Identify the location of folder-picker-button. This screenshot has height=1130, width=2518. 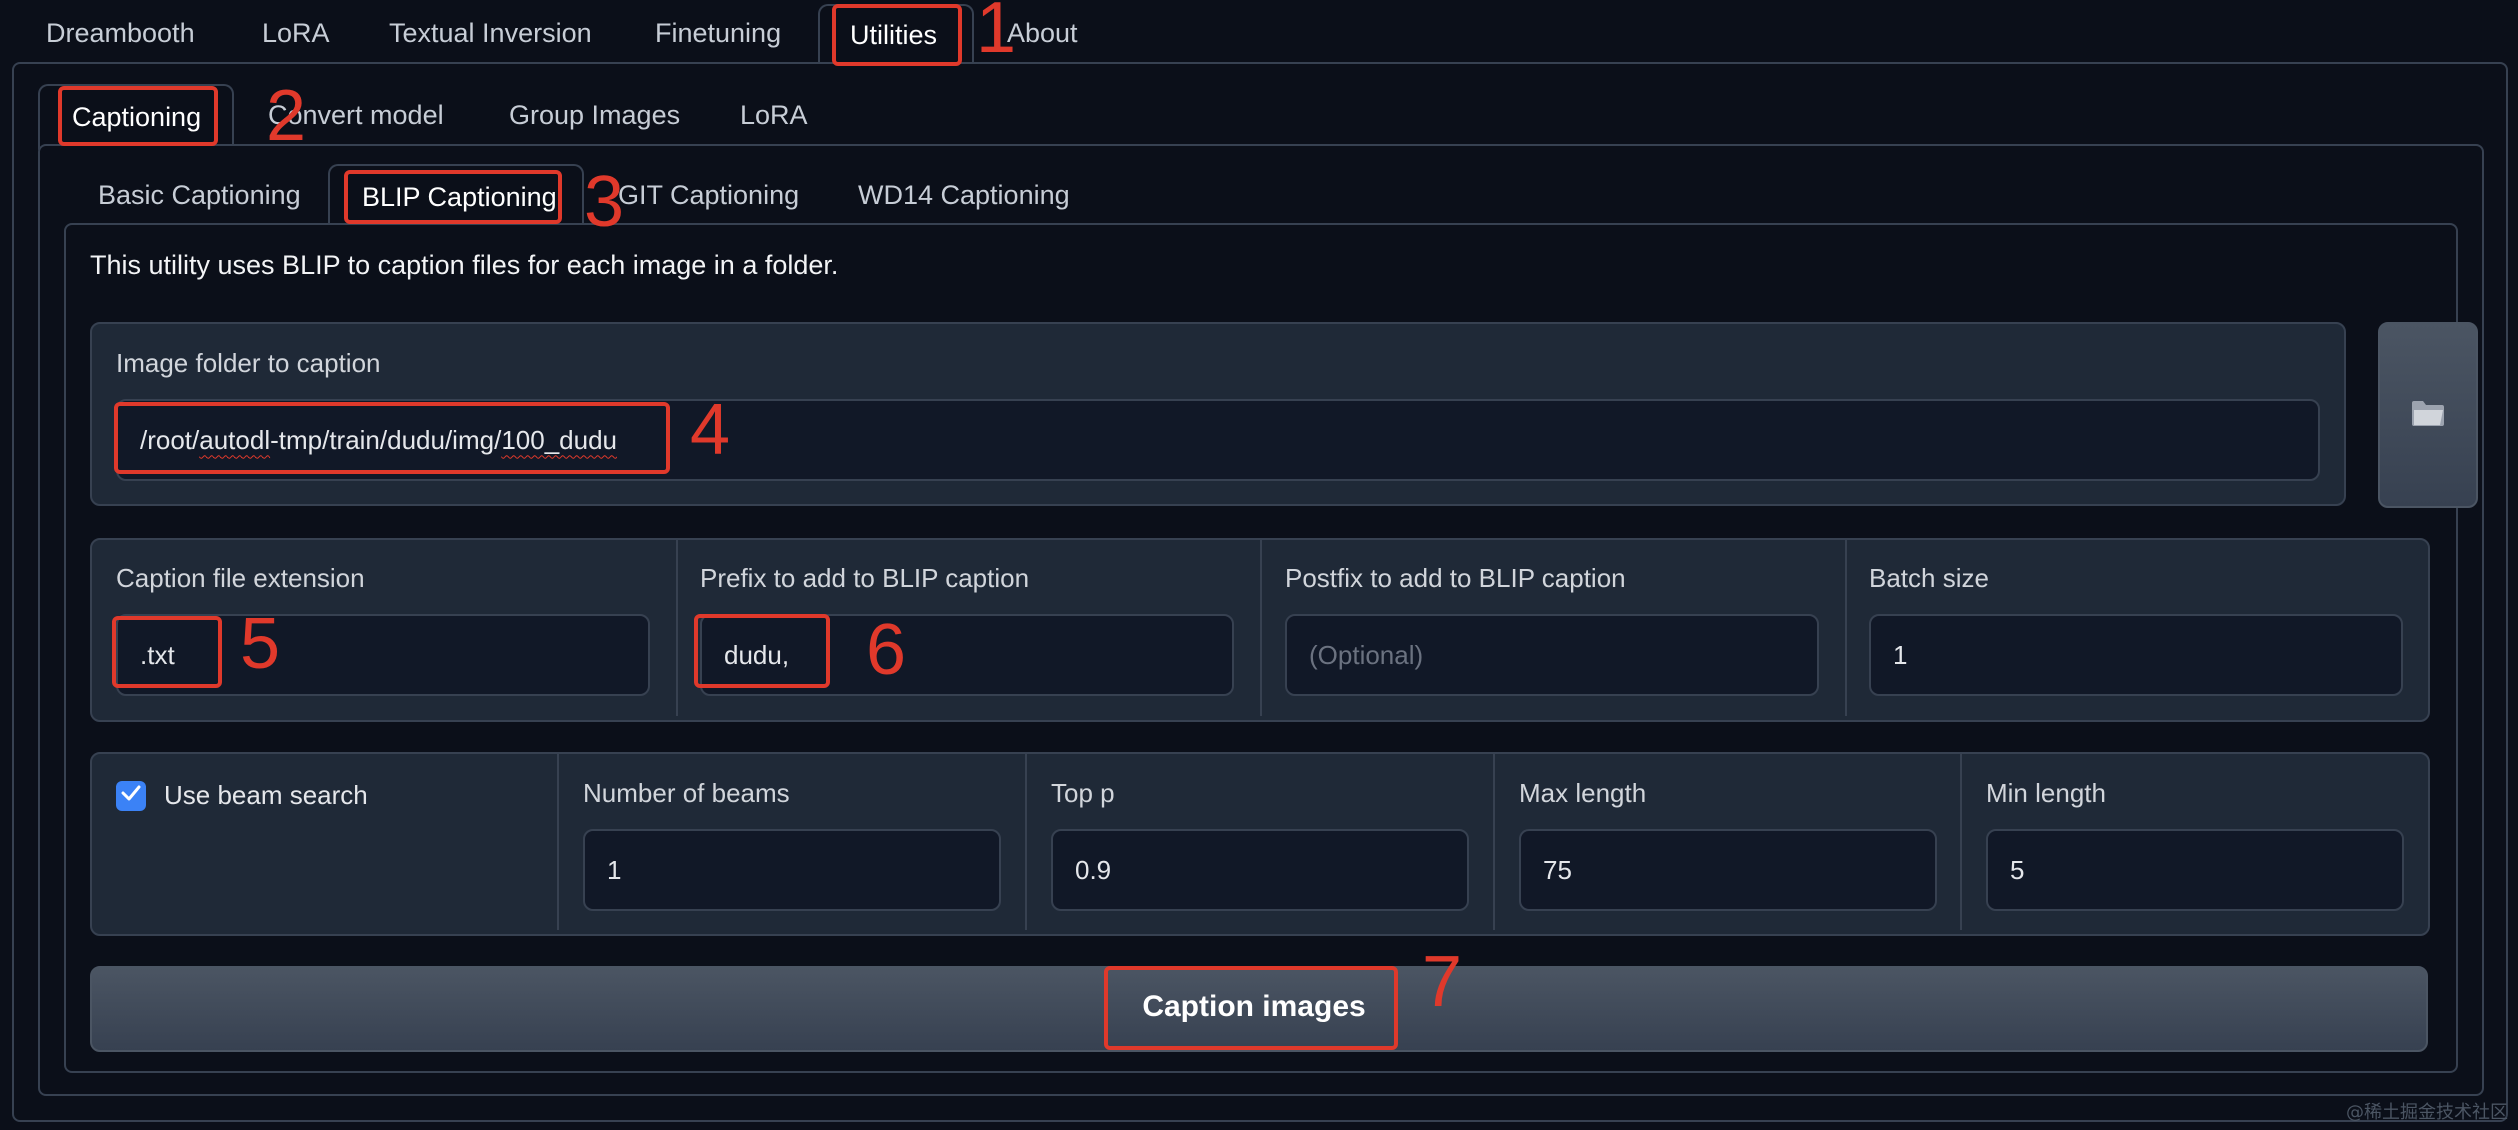
(2428, 415).